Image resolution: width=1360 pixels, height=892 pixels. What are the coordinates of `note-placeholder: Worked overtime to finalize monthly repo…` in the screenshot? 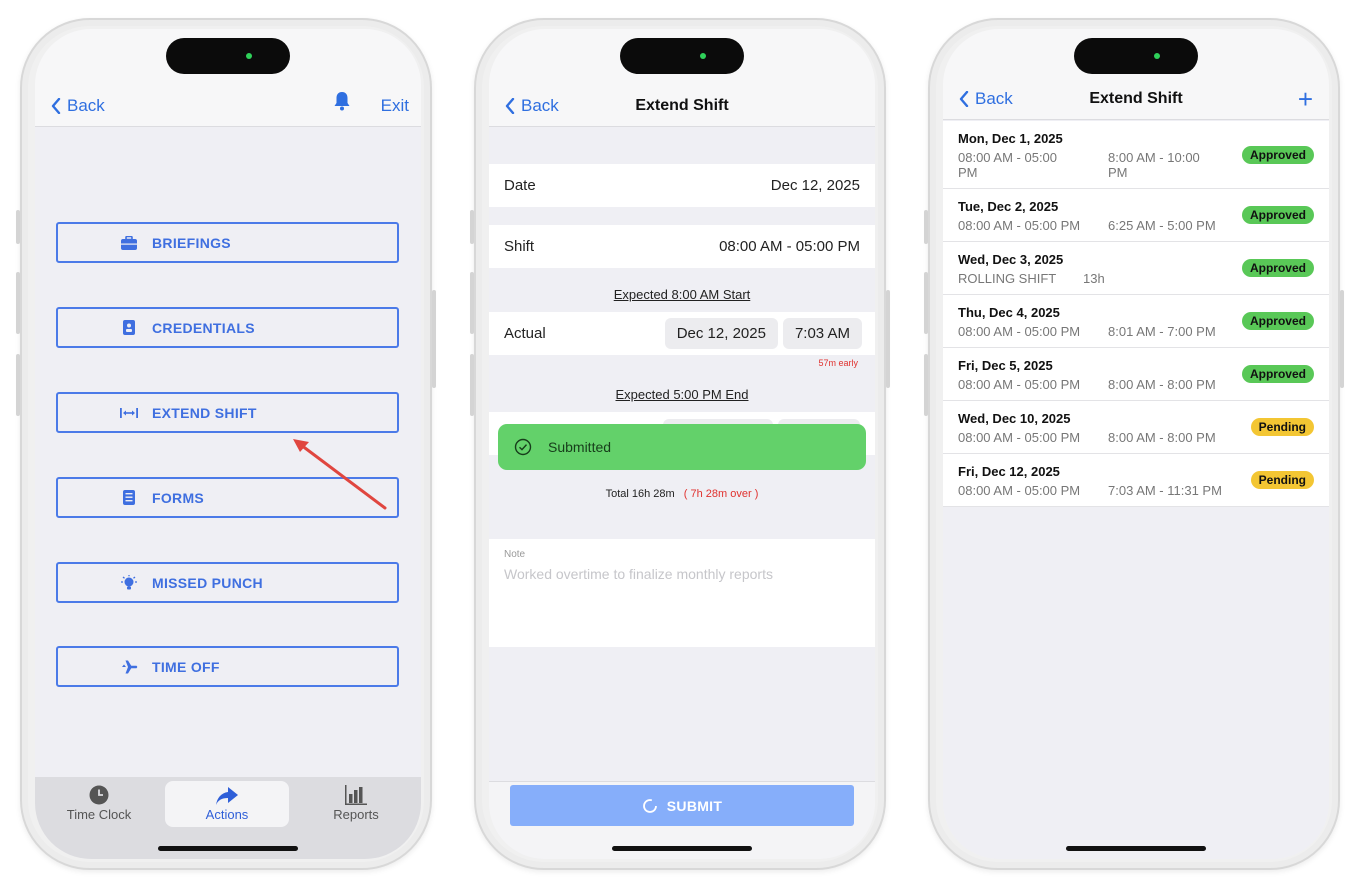 It's located at (638, 574).